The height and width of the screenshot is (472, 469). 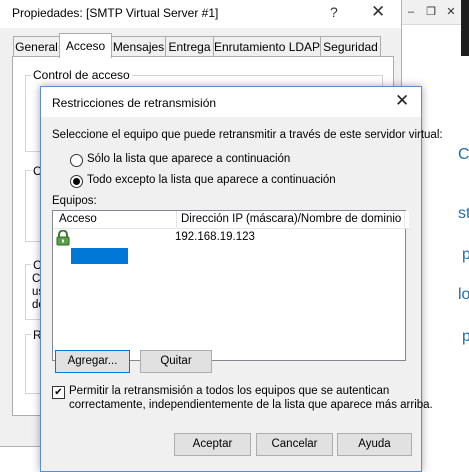 What do you see at coordinates (85, 45) in the screenshot?
I see `tab-access: Acceso` at bounding box center [85, 45].